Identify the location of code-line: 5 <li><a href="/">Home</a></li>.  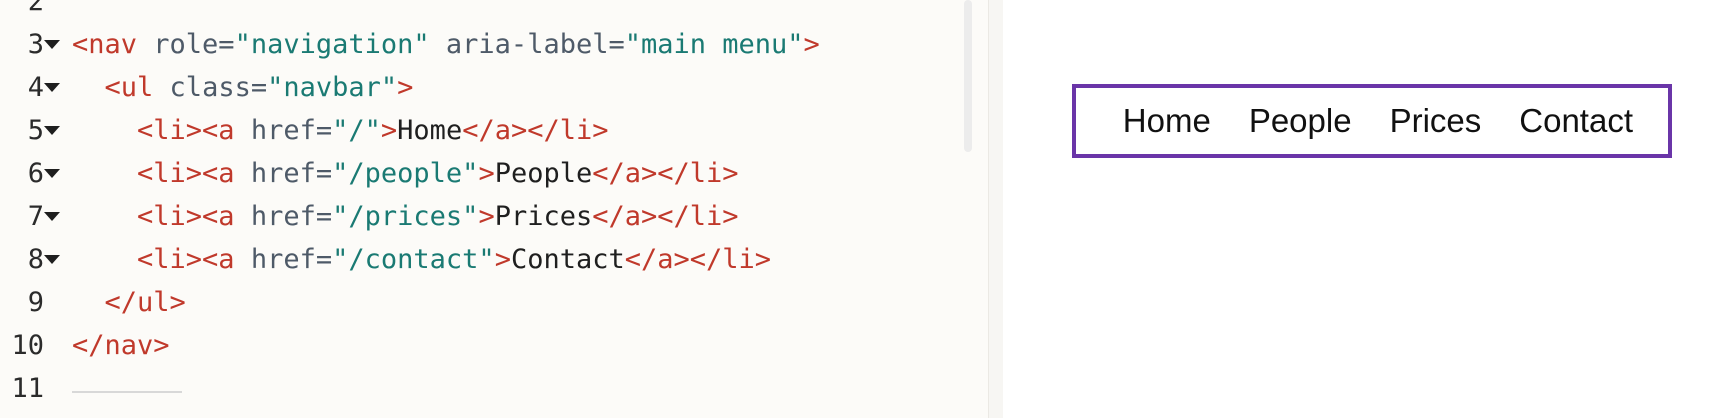
(494, 130).